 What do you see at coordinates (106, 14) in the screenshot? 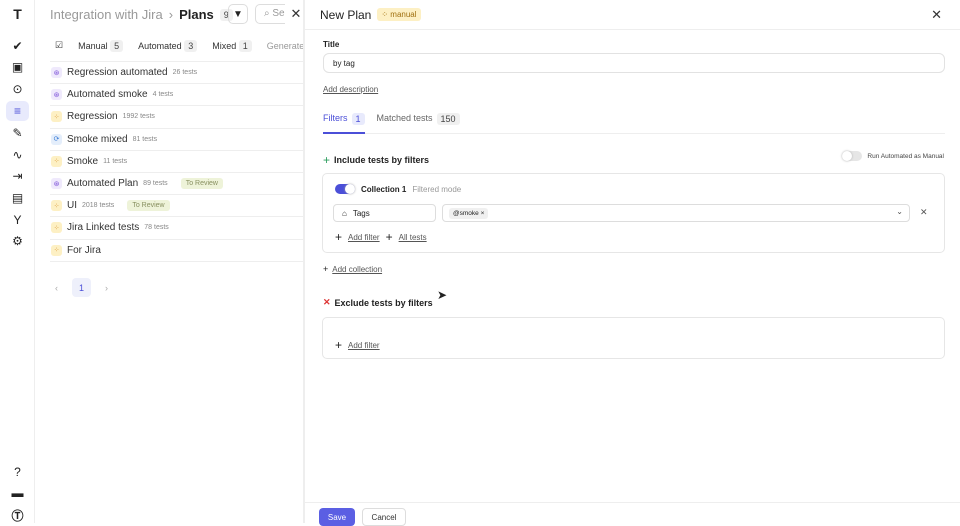
I see `breadcrumb-project: Integration with Jira` at bounding box center [106, 14].